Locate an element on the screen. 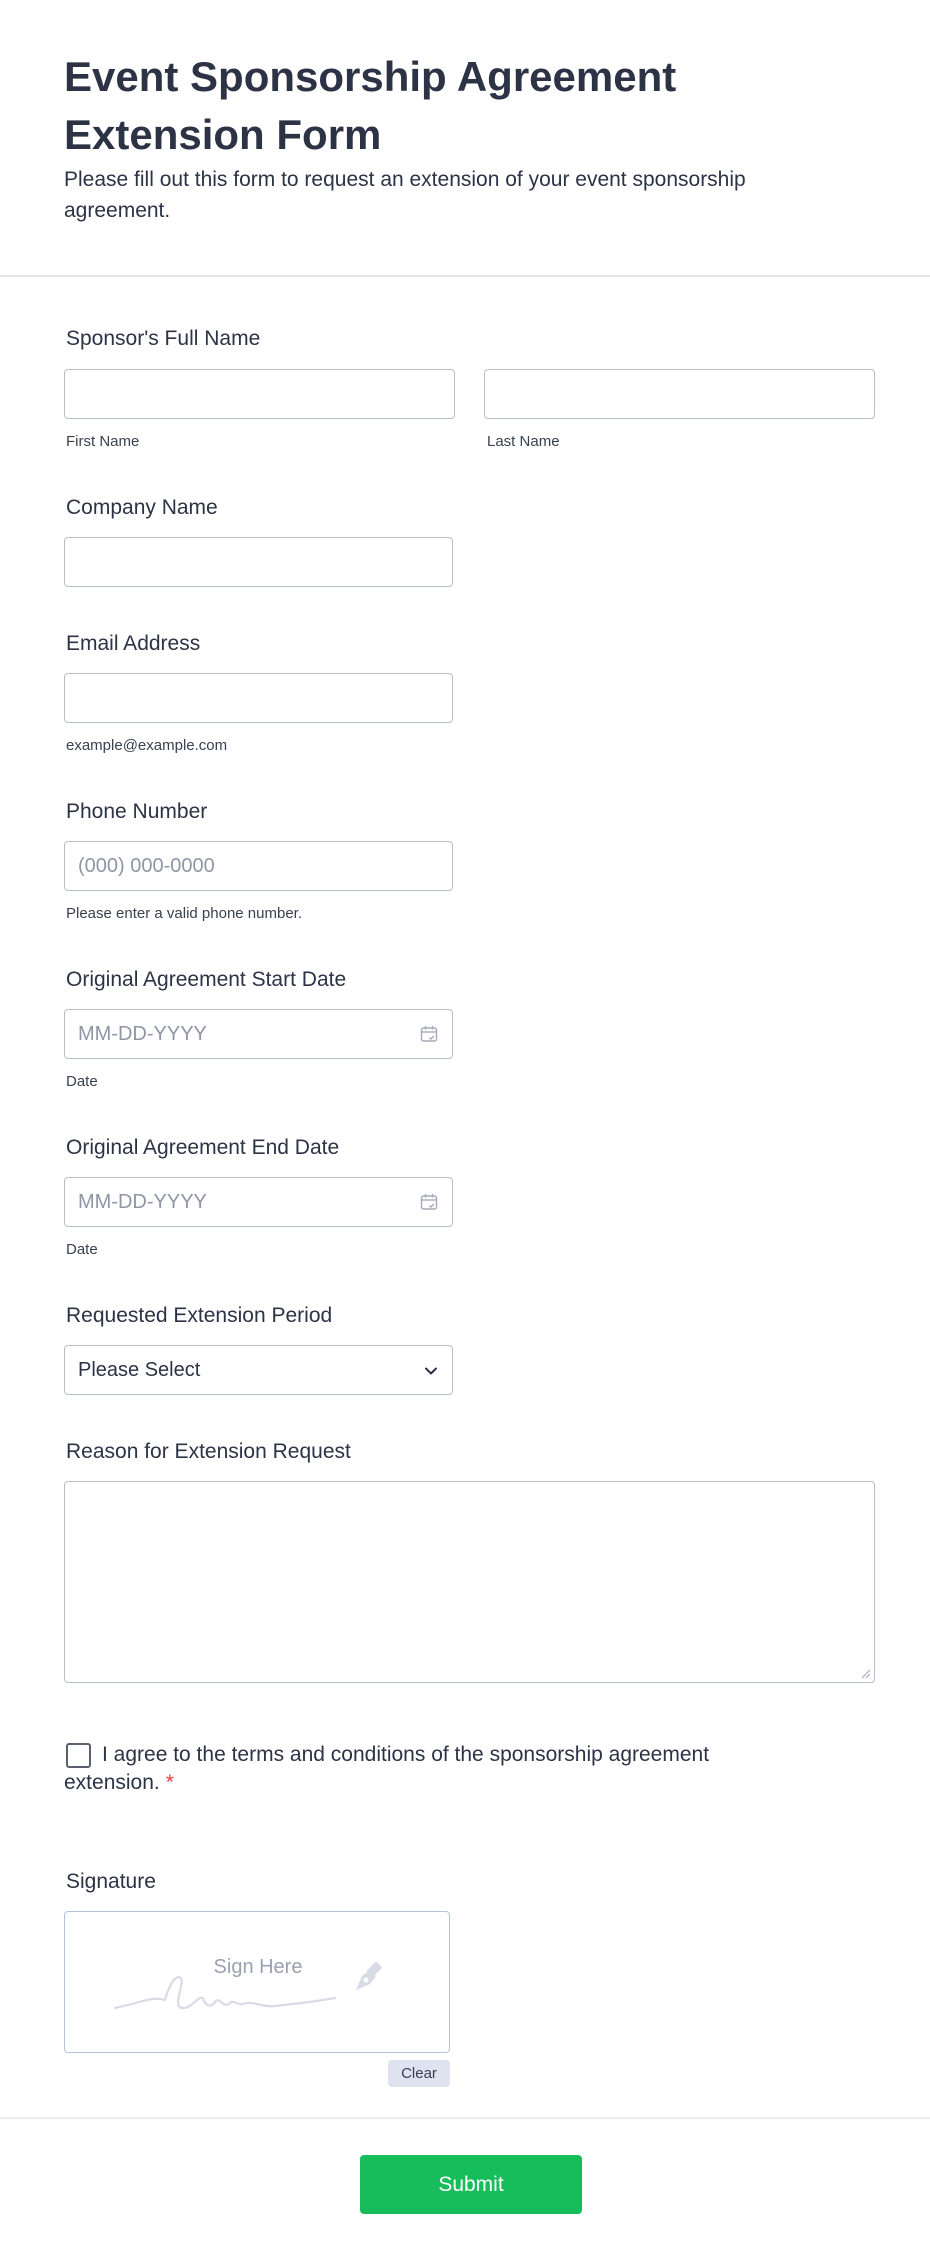  start-date-input: MM-DD-YYYY is located at coordinates (258, 1034).